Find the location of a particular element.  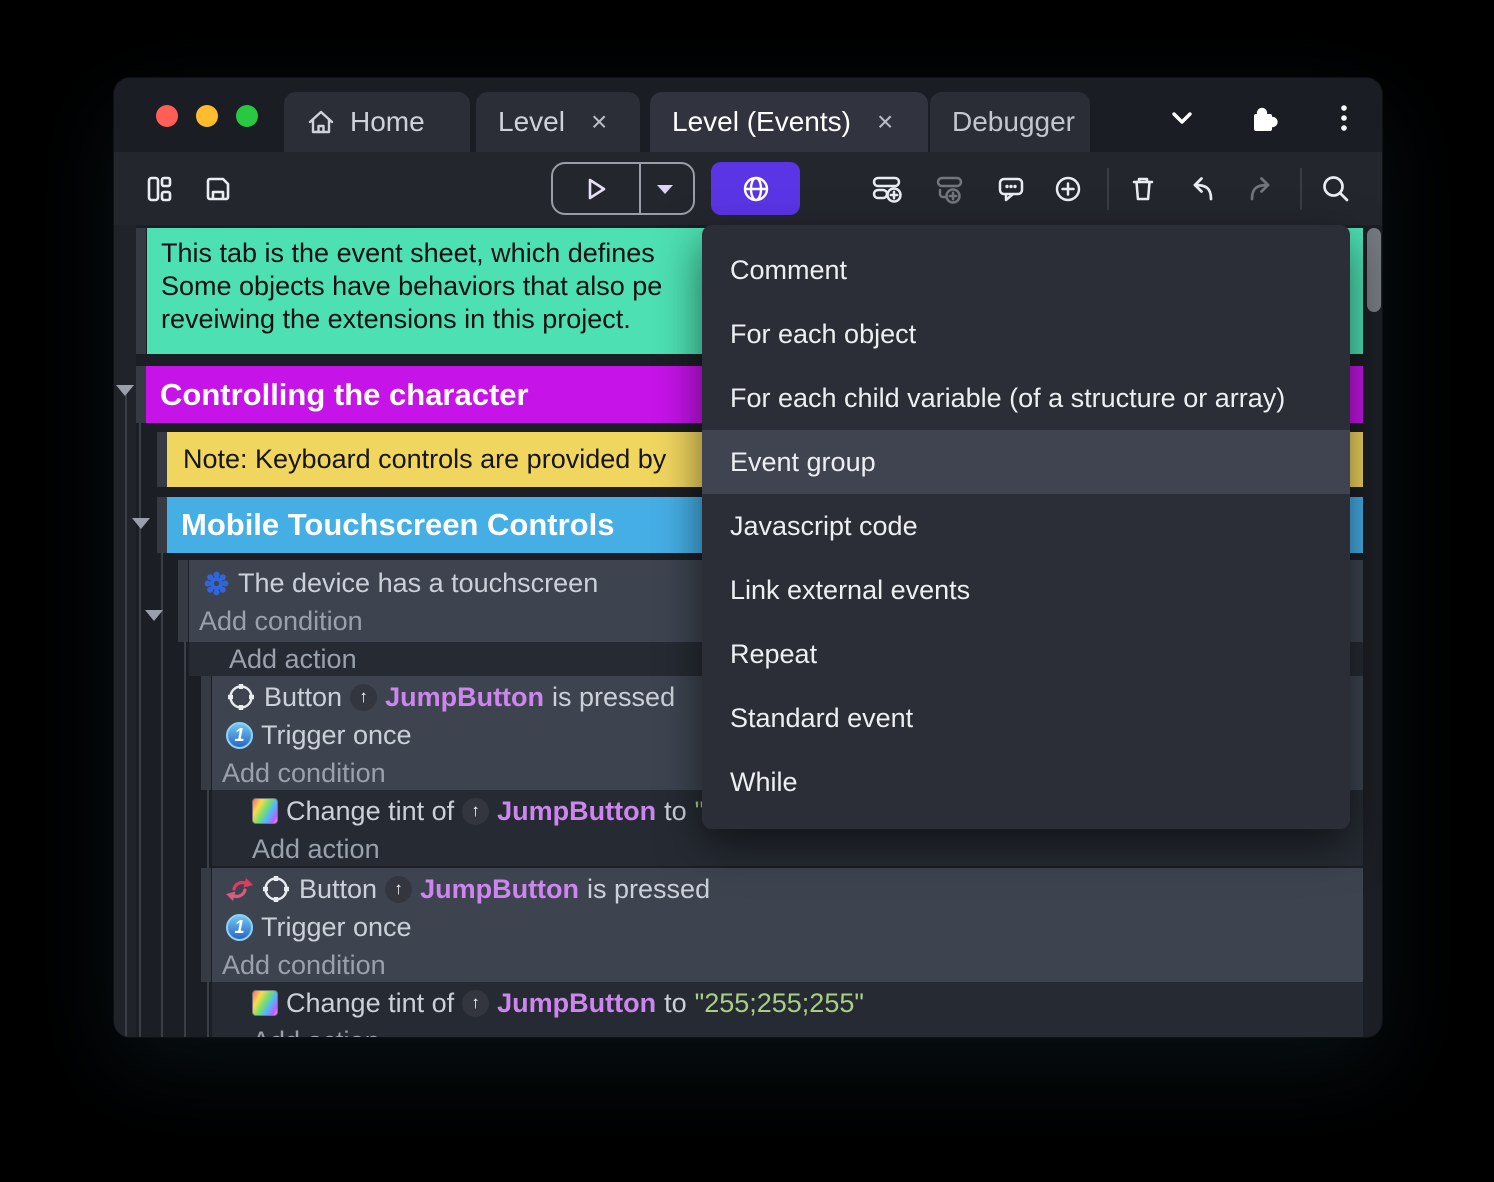

redo-button is located at coordinates (1261, 189).